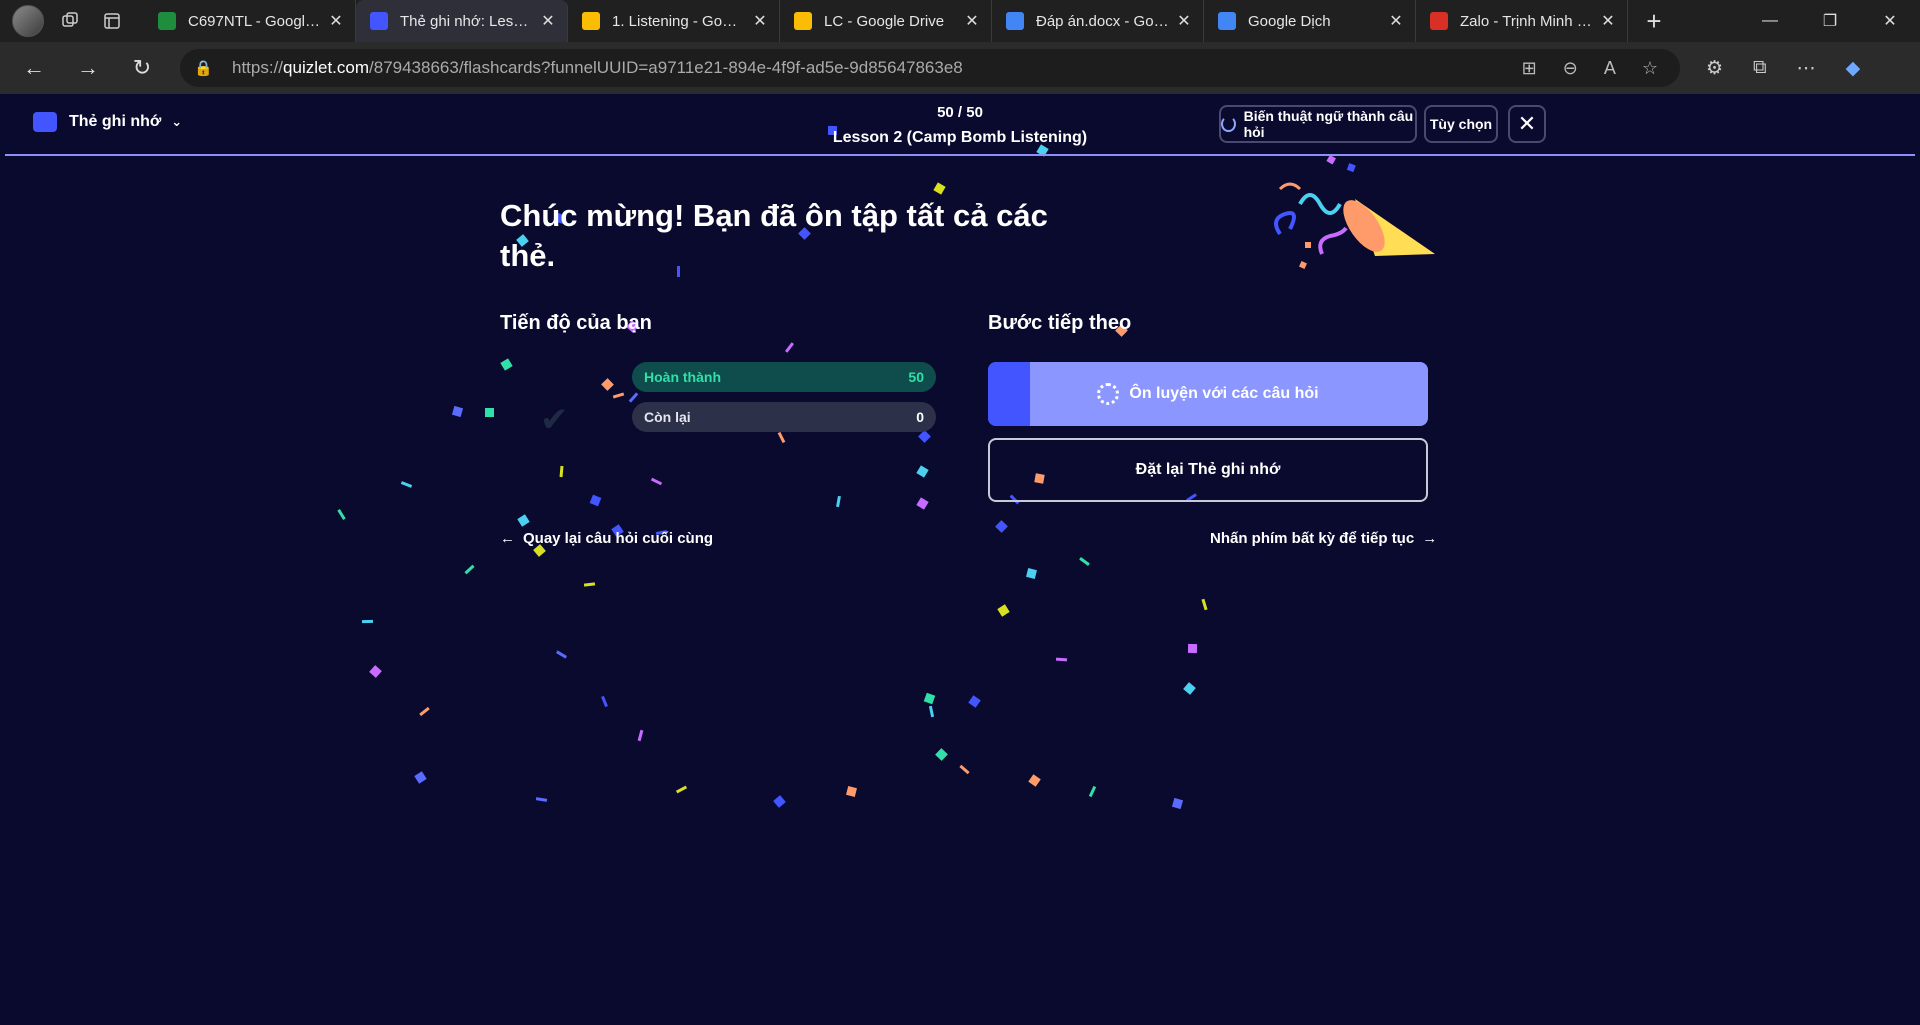  Describe the element at coordinates (206, 68) in the screenshot. I see `lock-icon: 🔒` at that location.